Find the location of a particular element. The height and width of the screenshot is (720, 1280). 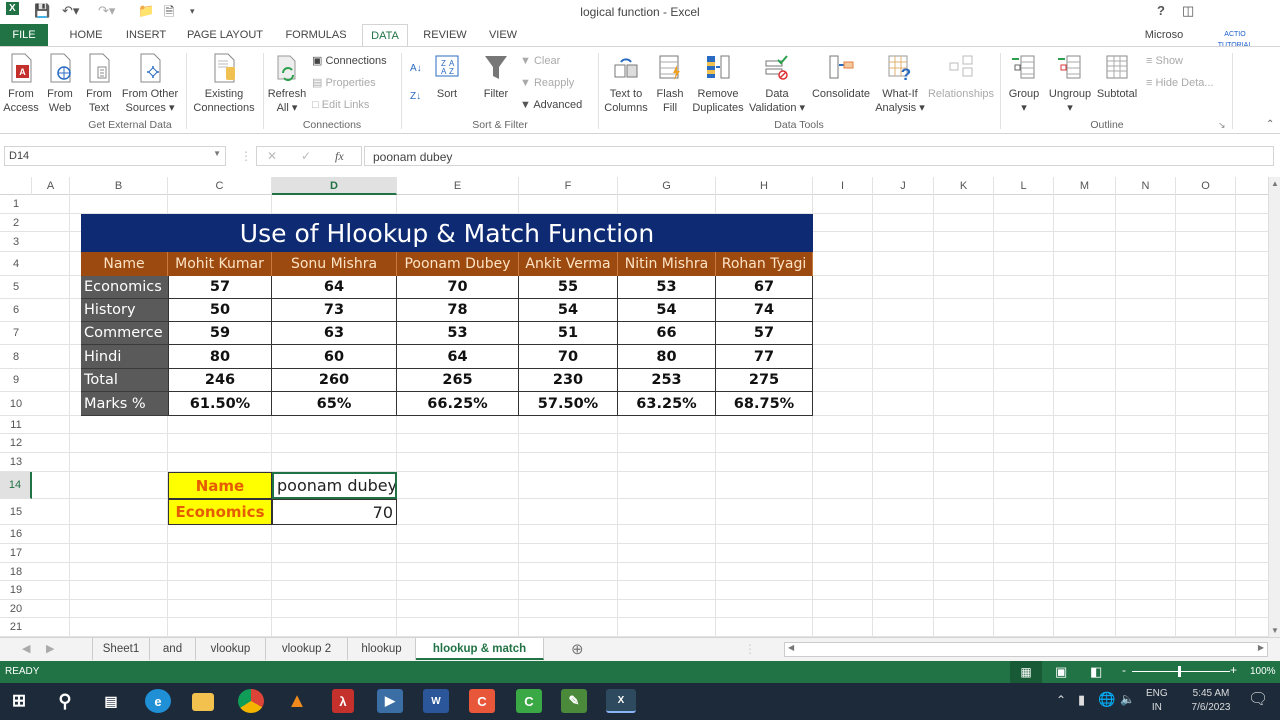

sheet-tab-hlookup: hlookup is located at coordinates (382, 649).